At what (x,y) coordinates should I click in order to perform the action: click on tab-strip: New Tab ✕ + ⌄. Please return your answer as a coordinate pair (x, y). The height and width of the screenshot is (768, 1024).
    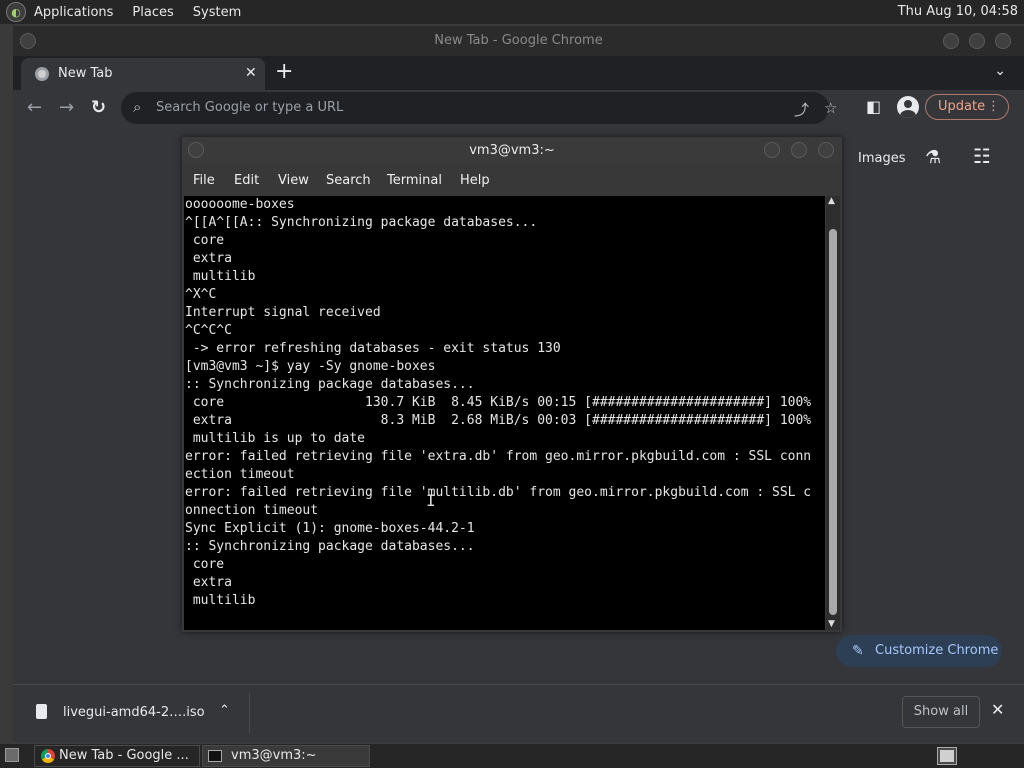
    Looking at the image, I should click on (518, 73).